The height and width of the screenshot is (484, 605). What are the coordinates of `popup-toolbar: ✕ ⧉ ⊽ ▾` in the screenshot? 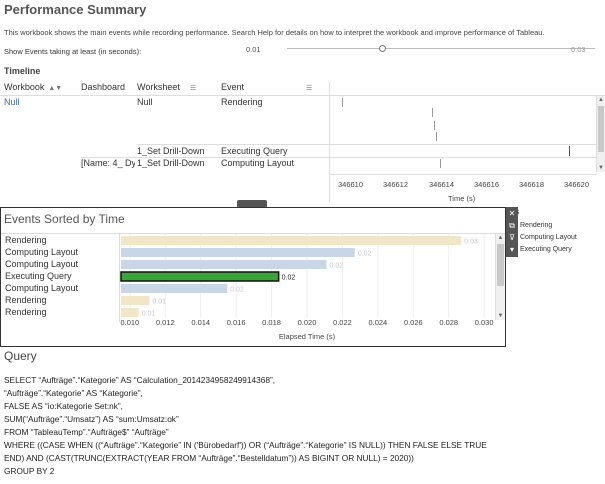 It's located at (512, 232).